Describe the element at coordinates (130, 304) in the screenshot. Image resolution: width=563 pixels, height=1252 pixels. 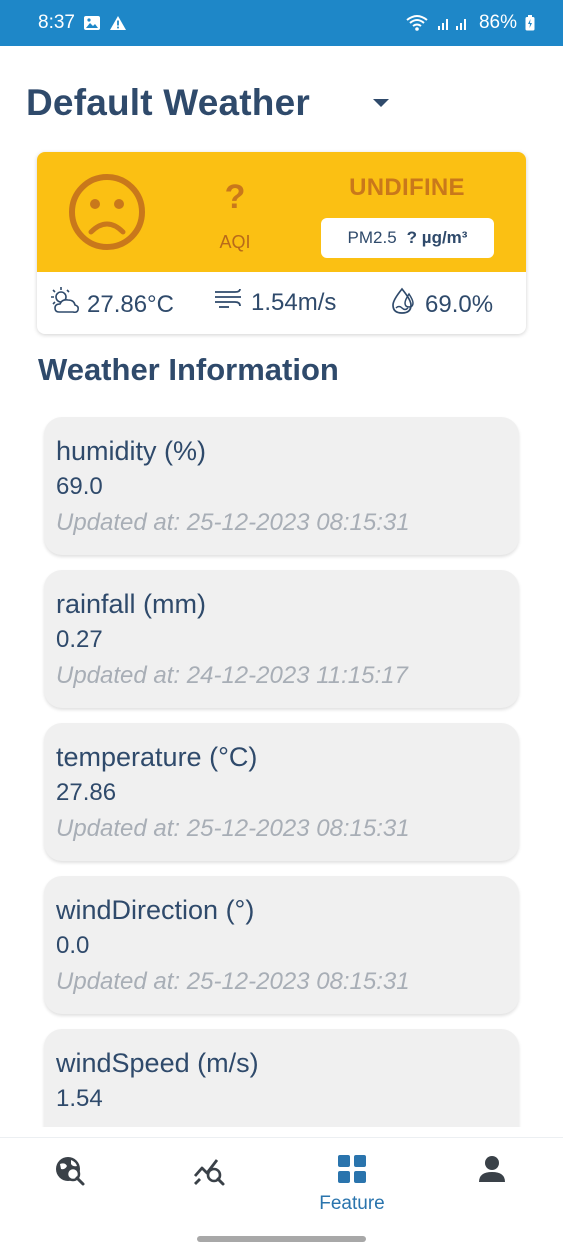
I see `temperature-value: 27.86°C` at that location.